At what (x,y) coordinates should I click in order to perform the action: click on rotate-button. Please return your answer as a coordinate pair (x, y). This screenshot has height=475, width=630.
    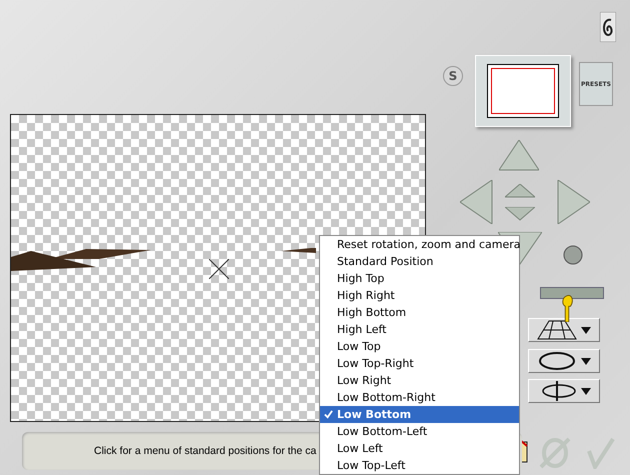
    Looking at the image, I should click on (564, 361).